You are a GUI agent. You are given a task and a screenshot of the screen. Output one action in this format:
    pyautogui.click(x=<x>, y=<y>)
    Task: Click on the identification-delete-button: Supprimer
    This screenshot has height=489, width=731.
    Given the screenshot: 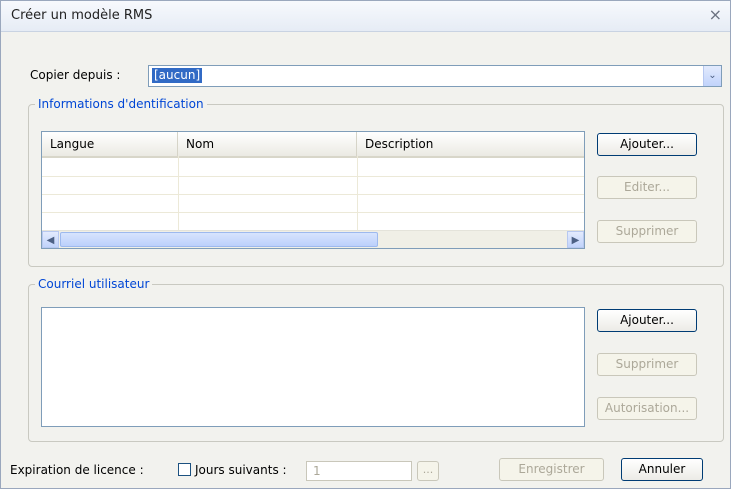 What is the action you would take?
    pyautogui.click(x=647, y=231)
    